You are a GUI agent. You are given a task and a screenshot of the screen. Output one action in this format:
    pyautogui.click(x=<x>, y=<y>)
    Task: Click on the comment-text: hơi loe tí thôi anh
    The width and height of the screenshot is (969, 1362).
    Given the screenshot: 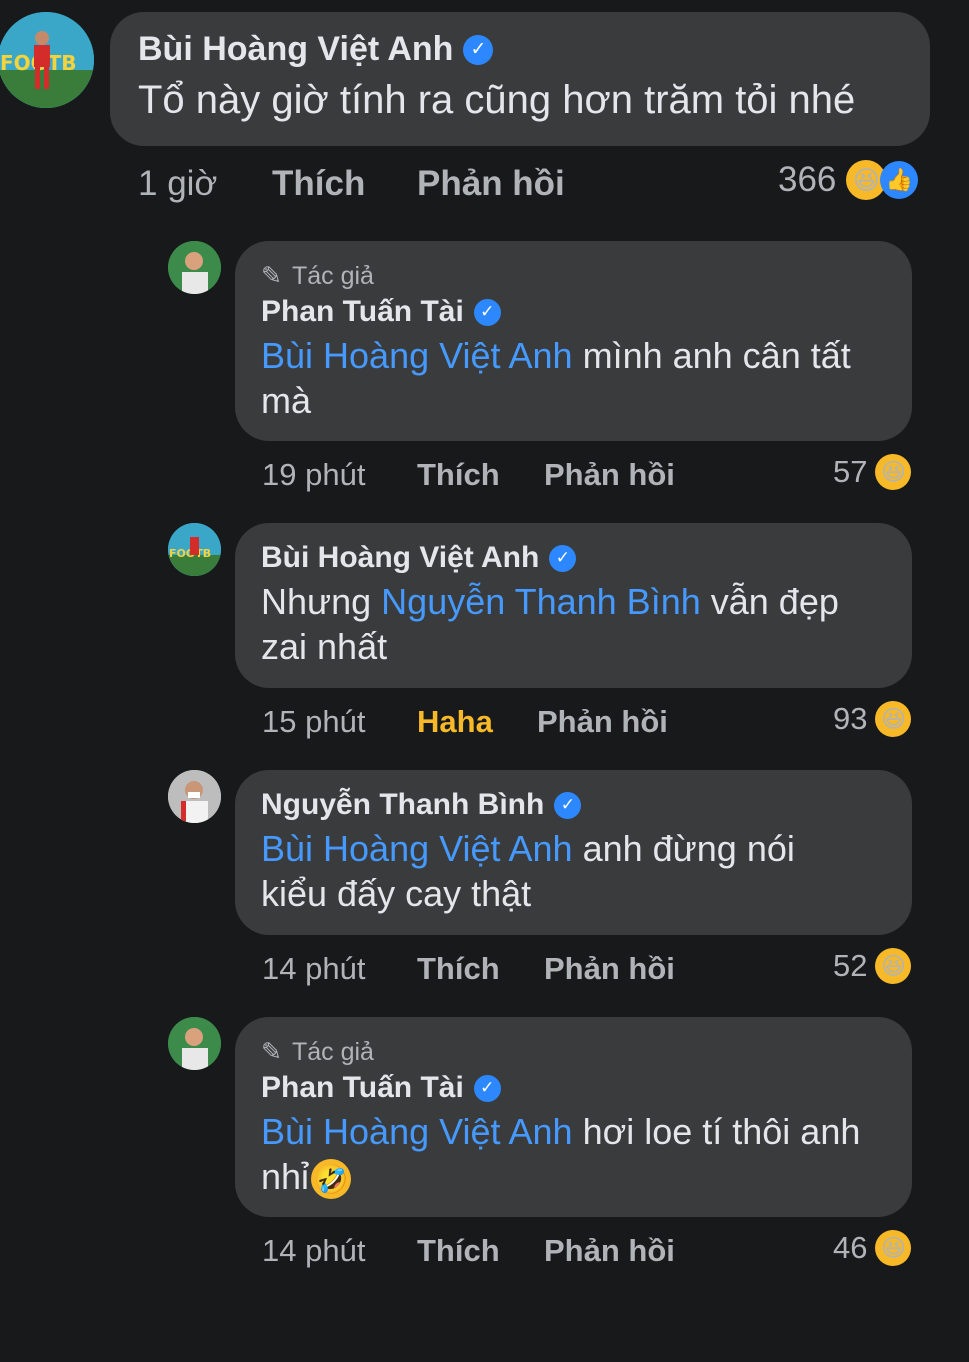 What is the action you would take?
    pyautogui.click(x=716, y=1131)
    